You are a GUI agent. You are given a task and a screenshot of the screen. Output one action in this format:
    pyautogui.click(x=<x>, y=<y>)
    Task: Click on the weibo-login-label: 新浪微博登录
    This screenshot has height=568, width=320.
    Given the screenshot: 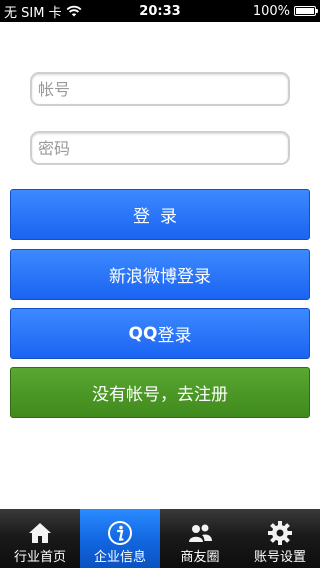 What is the action you would take?
    pyautogui.click(x=160, y=277)
    